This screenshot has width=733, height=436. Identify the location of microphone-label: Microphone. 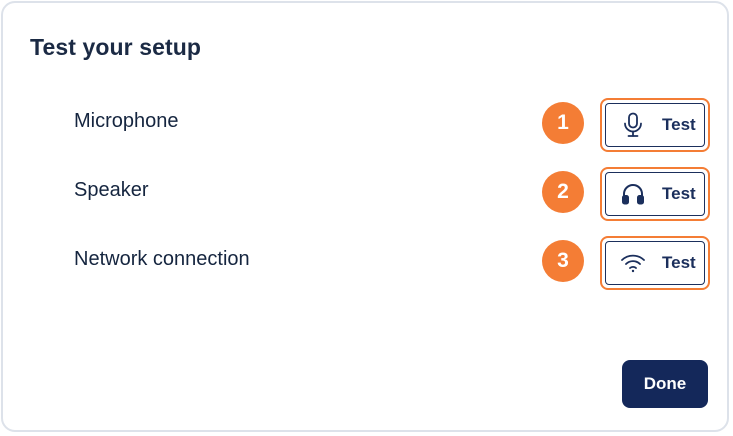
(126, 121).